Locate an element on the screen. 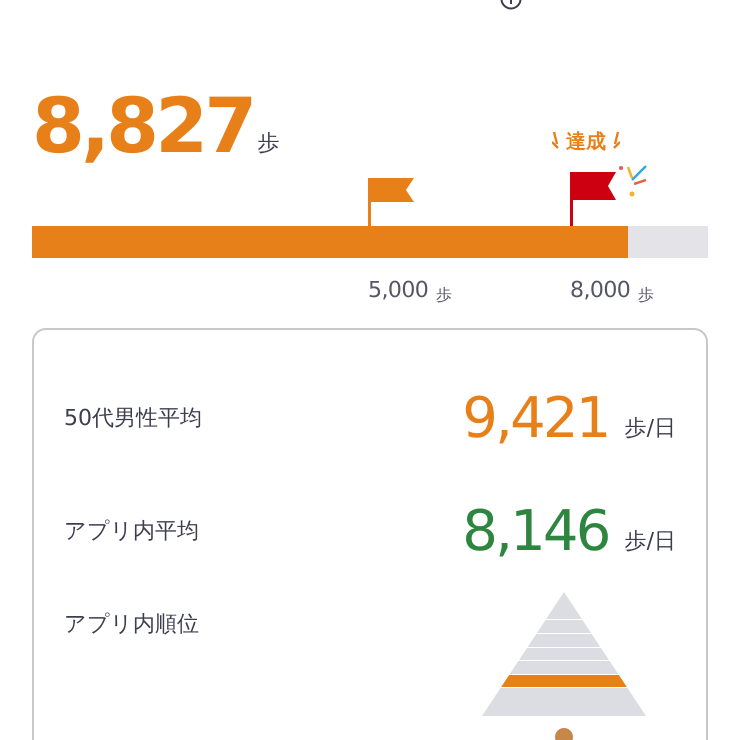 This screenshot has height=740, width=740. confetti-icon is located at coordinates (633, 181).